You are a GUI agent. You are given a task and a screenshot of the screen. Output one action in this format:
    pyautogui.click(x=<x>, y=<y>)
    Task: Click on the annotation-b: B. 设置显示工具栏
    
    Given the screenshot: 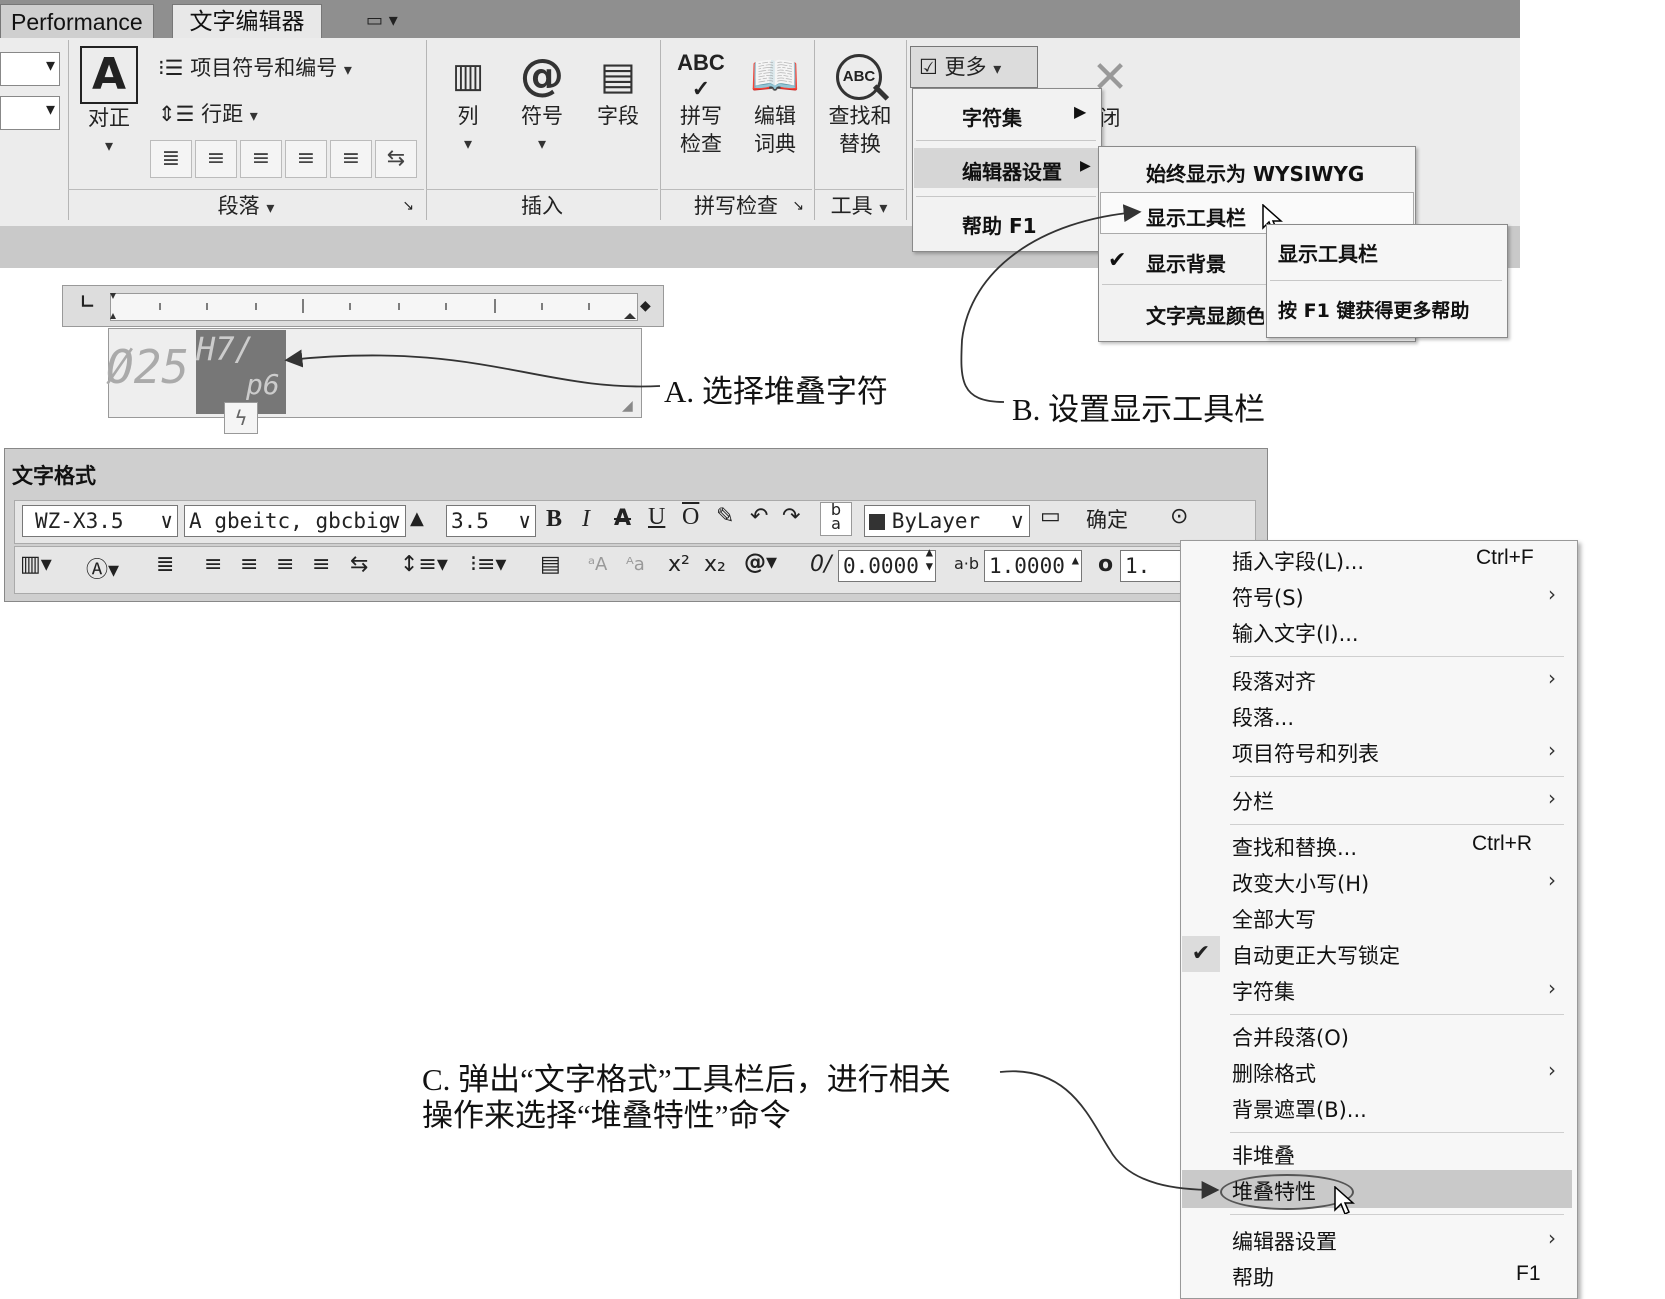 What is the action you would take?
    pyautogui.click(x=1139, y=409)
    